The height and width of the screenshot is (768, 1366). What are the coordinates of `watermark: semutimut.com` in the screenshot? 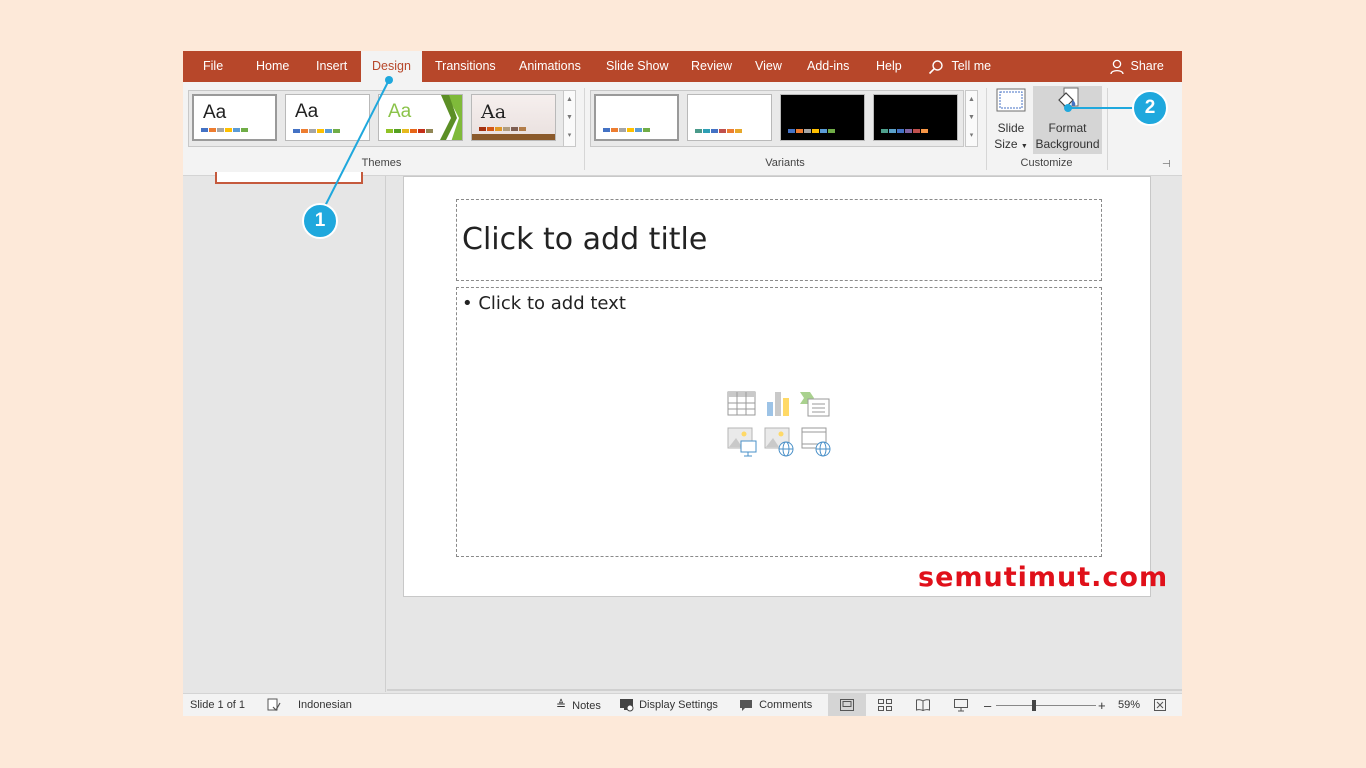 It's located at (1043, 577).